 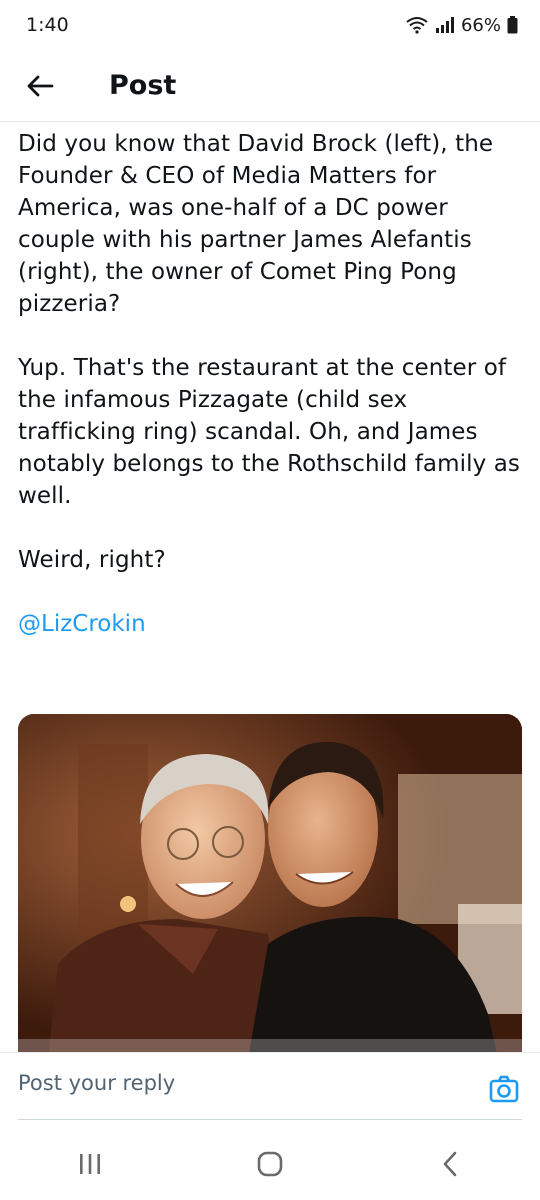 I want to click on battery-percent: 66%, so click(x=480, y=25).